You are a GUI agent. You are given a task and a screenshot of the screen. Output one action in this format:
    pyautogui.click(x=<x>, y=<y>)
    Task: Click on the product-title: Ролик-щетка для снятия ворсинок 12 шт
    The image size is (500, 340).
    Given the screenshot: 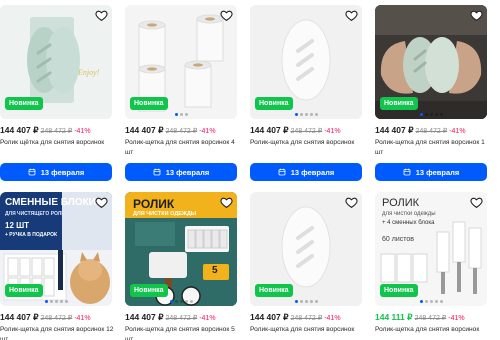 What is the action you would take?
    pyautogui.click(x=59, y=332)
    